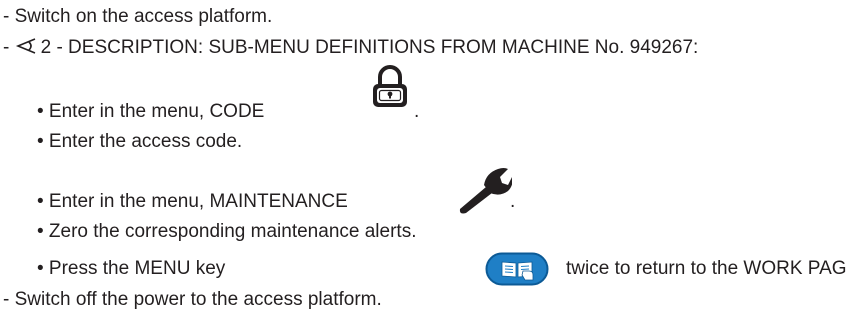 The image size is (846, 318). I want to click on bullet-enter-code-menu: • Enter in the menu, CODE, so click(150, 112).